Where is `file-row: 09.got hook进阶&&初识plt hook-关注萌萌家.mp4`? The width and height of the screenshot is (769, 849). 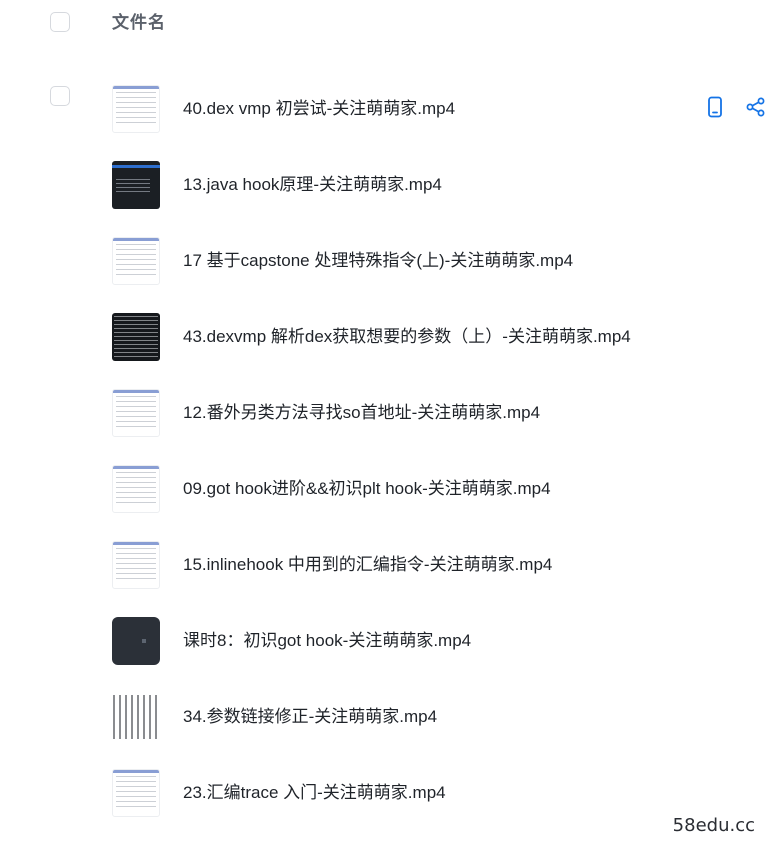
file-row: 09.got hook进阶&&初识plt hook-关注萌萌家.mp4 is located at coordinates (384, 478).